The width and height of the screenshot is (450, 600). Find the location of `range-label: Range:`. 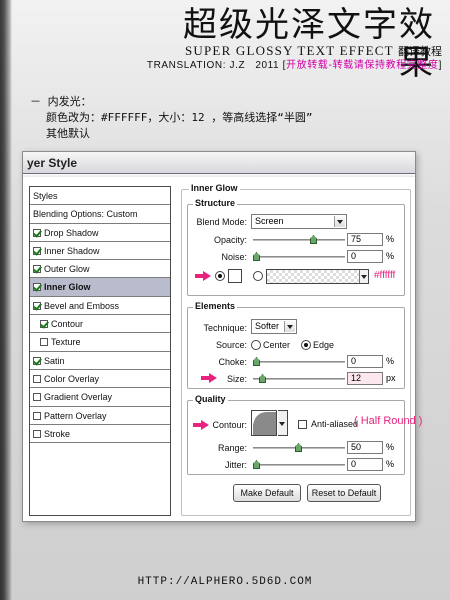

range-label: Range: is located at coordinates (232, 448).